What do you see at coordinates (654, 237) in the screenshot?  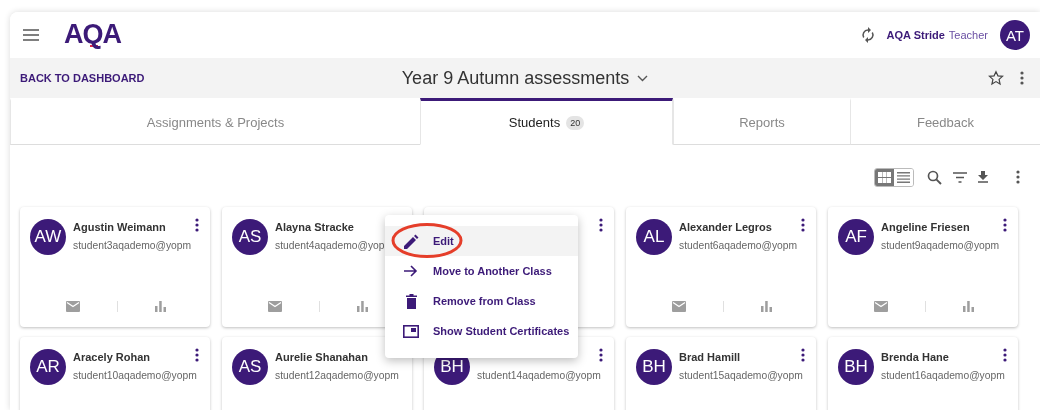 I see `student-avatar: AL` at bounding box center [654, 237].